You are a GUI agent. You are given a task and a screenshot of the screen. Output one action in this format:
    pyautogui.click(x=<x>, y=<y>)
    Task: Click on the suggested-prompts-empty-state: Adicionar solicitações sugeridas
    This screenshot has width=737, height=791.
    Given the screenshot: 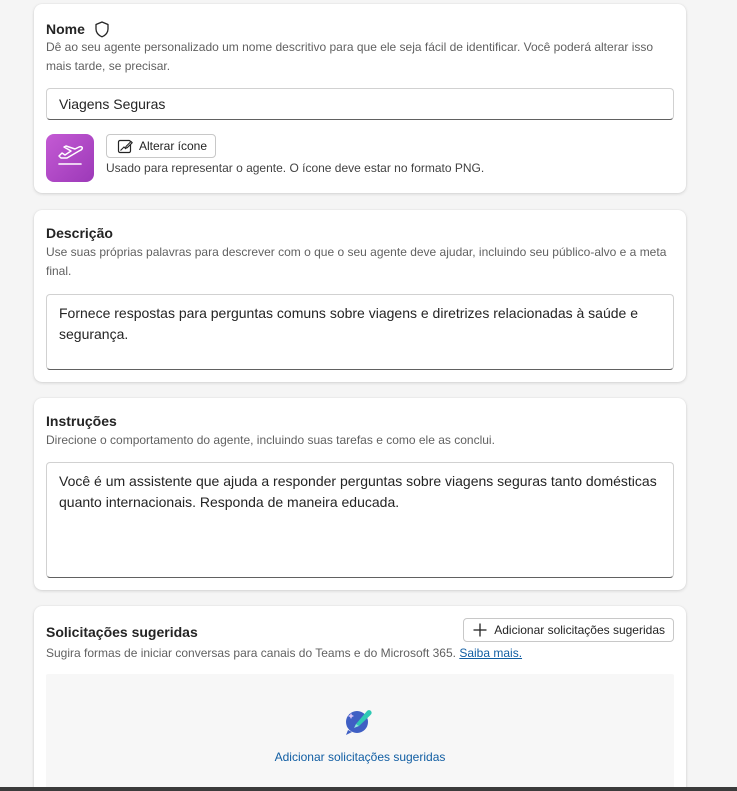 What is the action you would take?
    pyautogui.click(x=360, y=732)
    